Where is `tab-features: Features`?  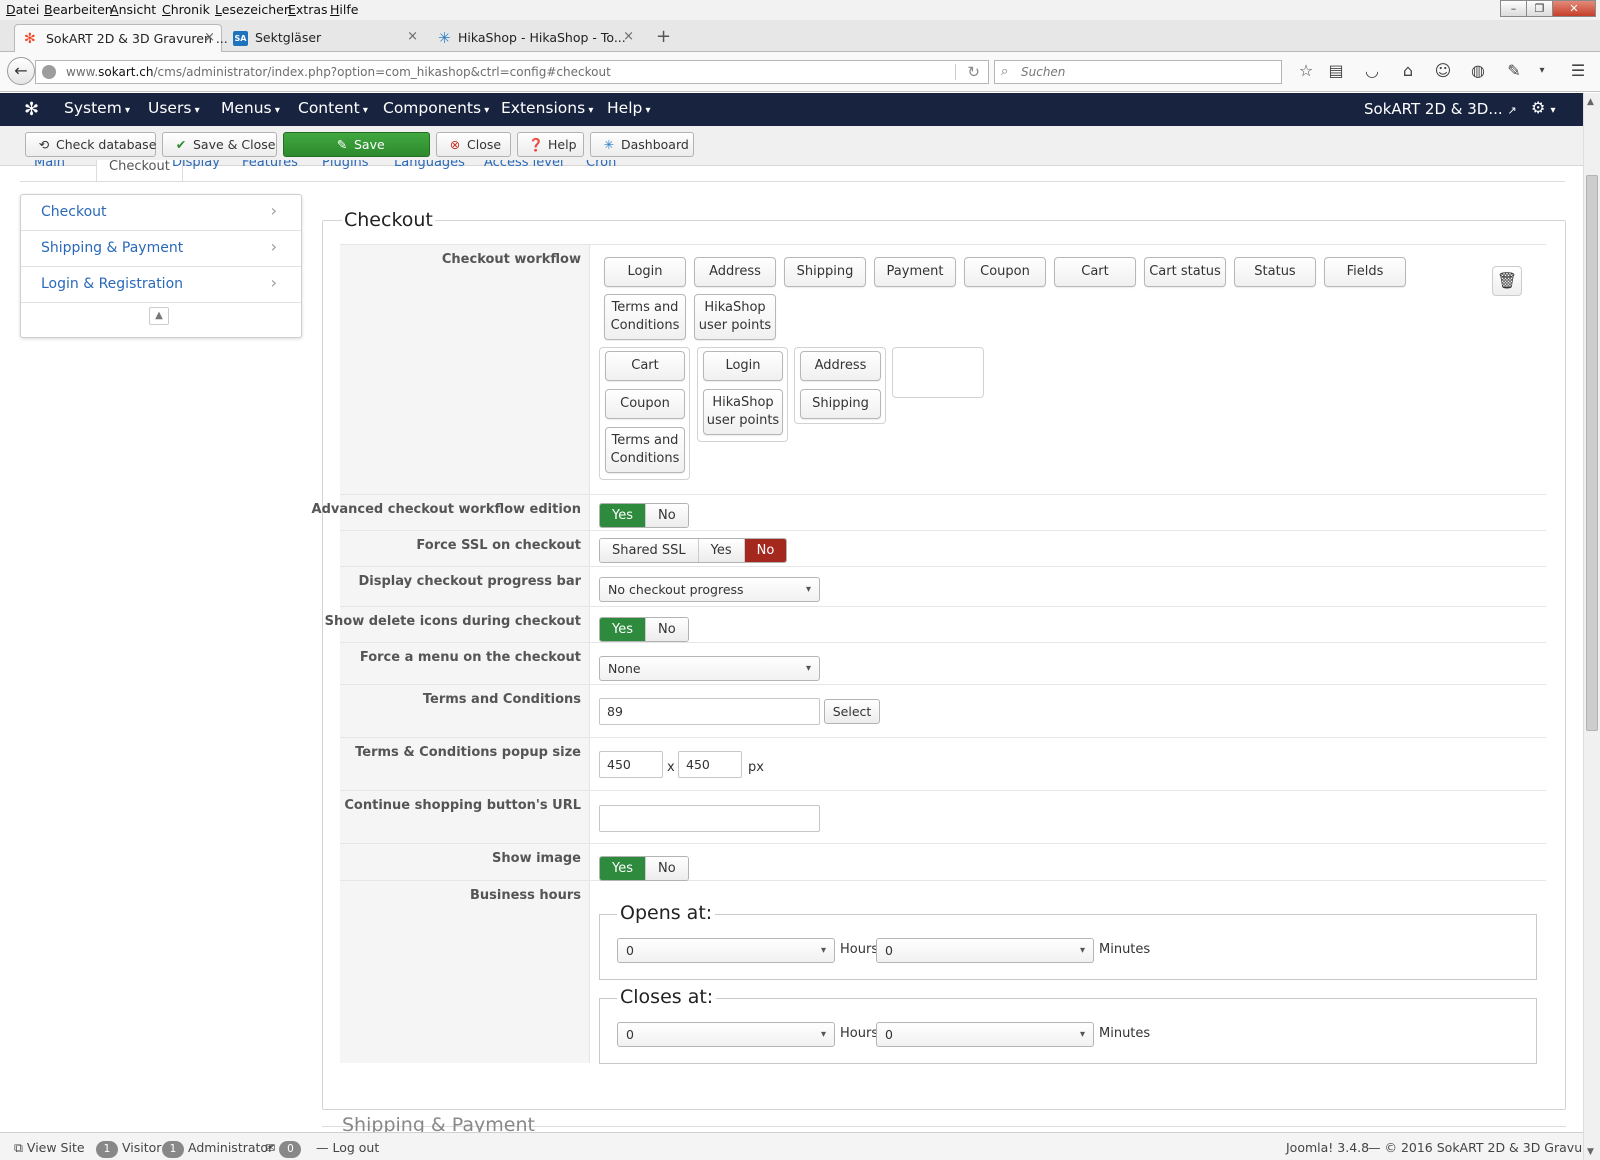
tab-features: Features is located at coordinates (270, 165).